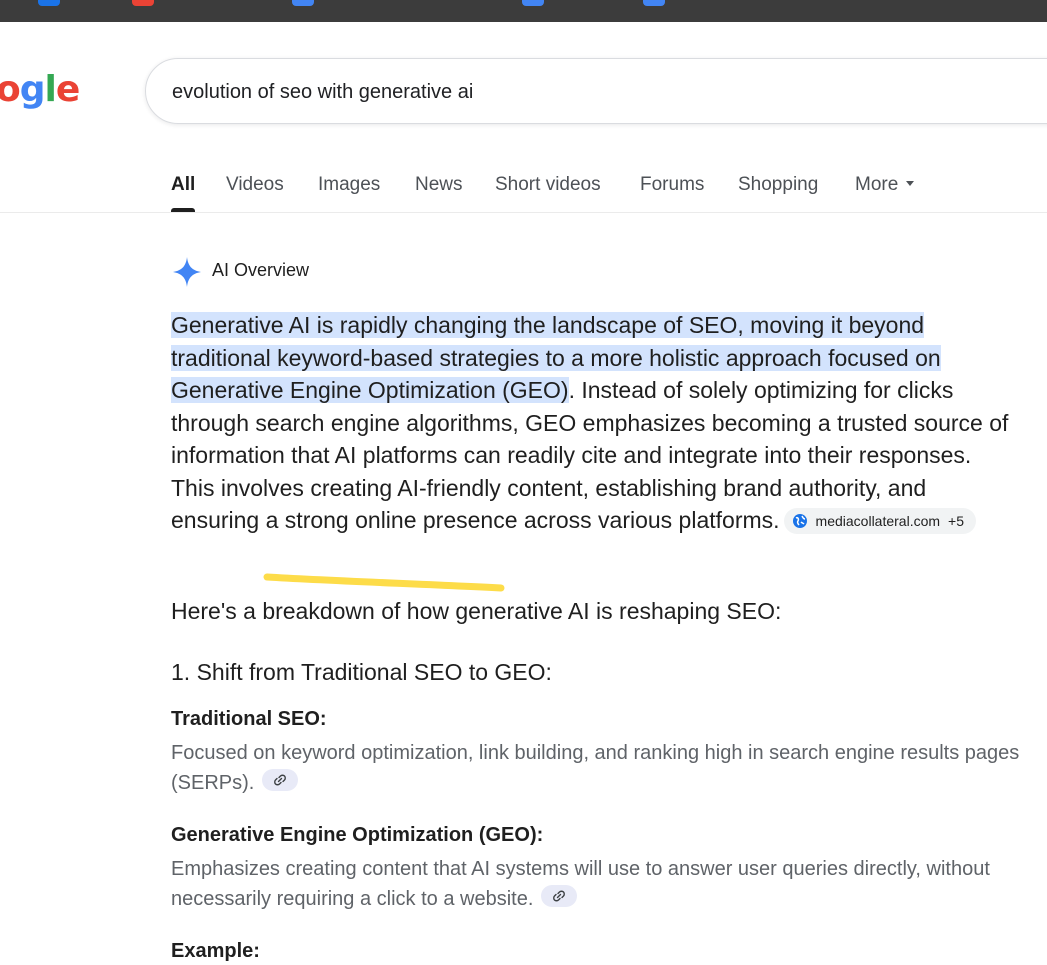 Image resolution: width=1047 pixels, height=965 pixels. I want to click on tab-label: Forums, so click(672, 184).